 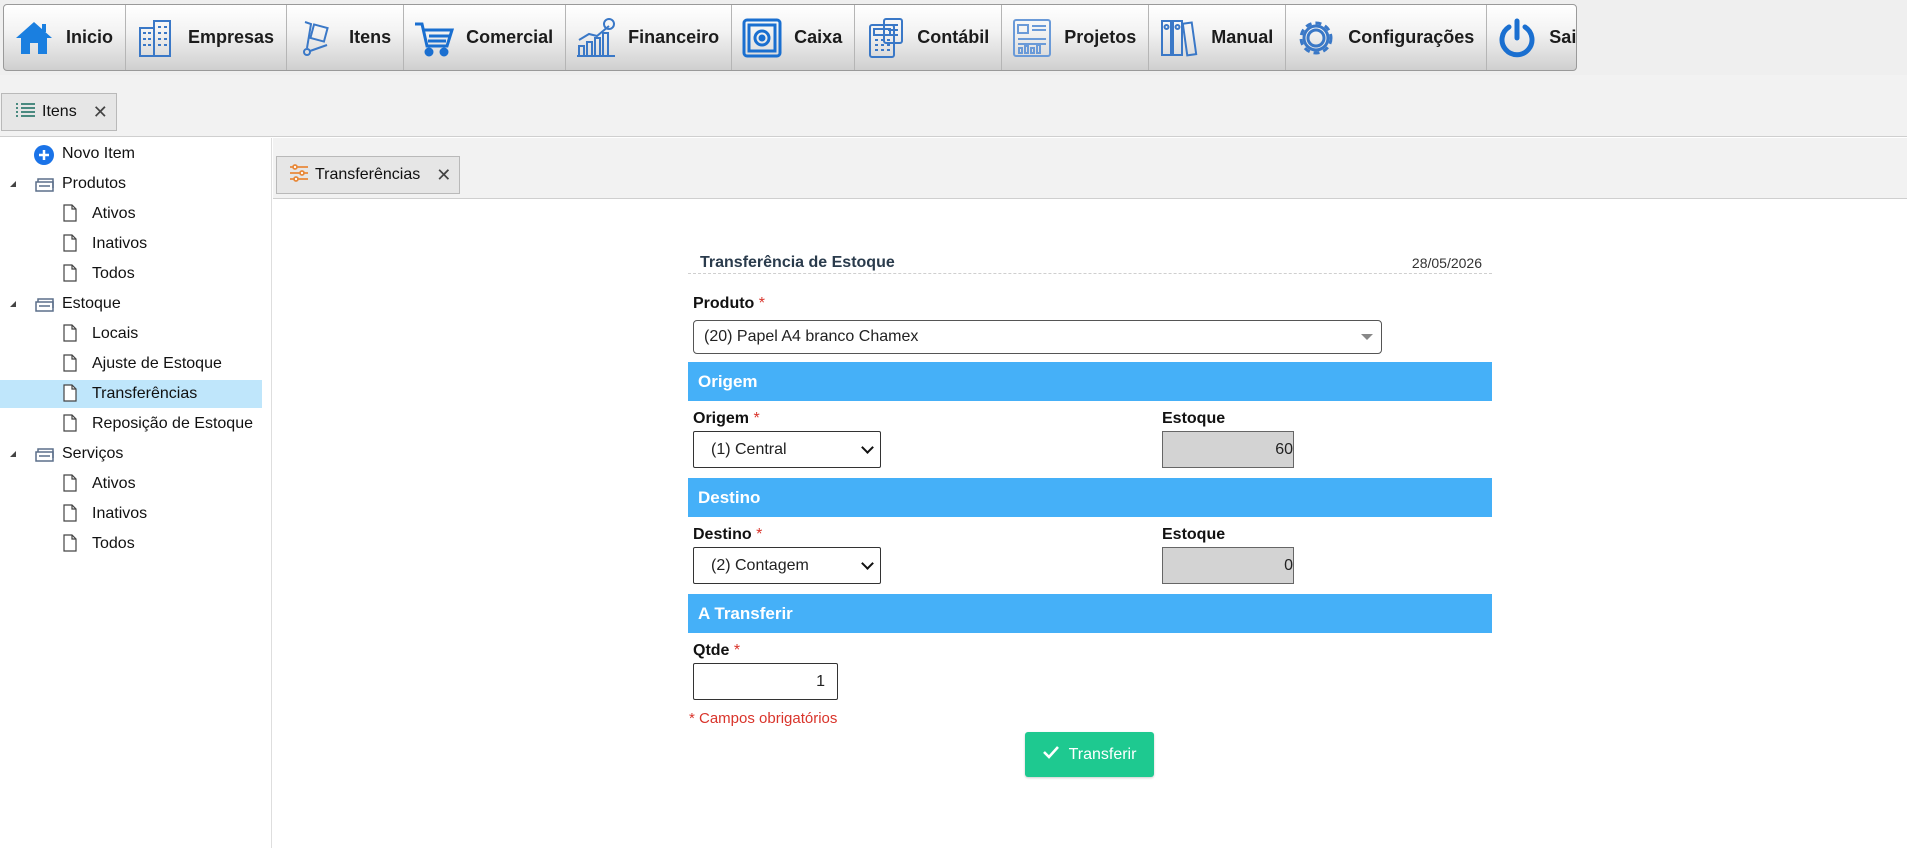 I want to click on menu-item-projetos: Projetos, so click(x=1076, y=37).